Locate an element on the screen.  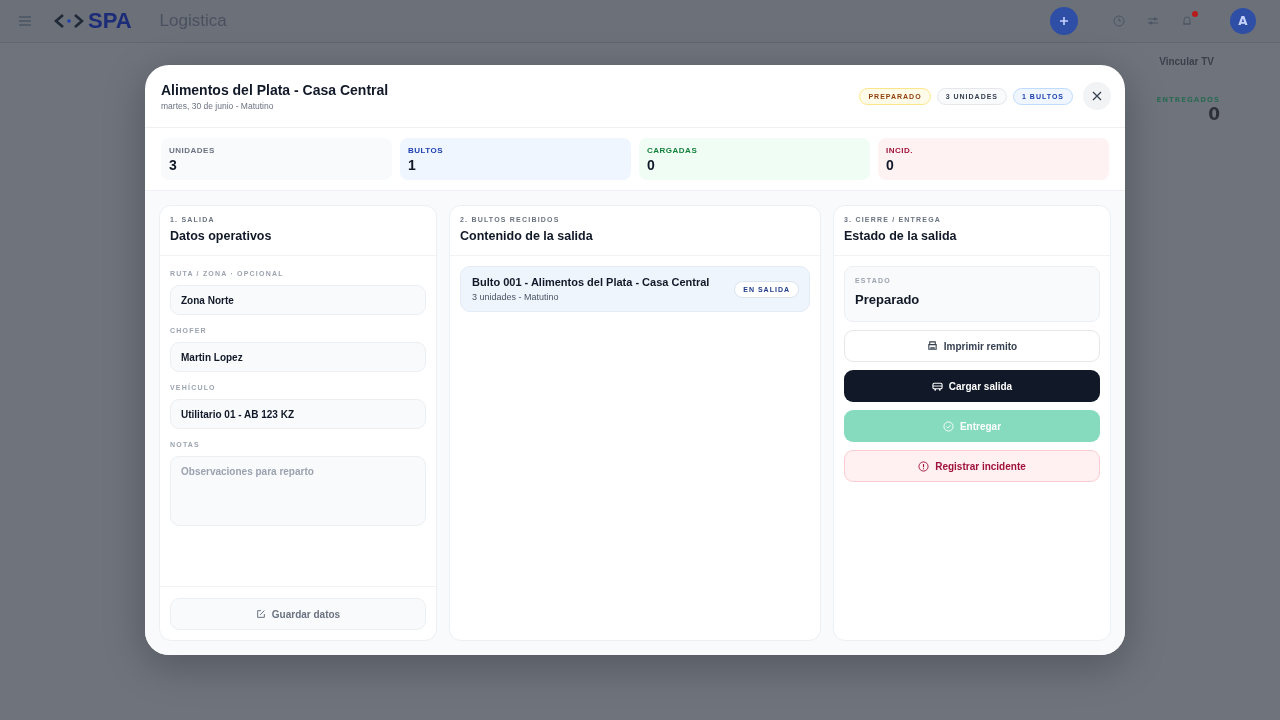
close-icon is located at coordinates (1097, 96).